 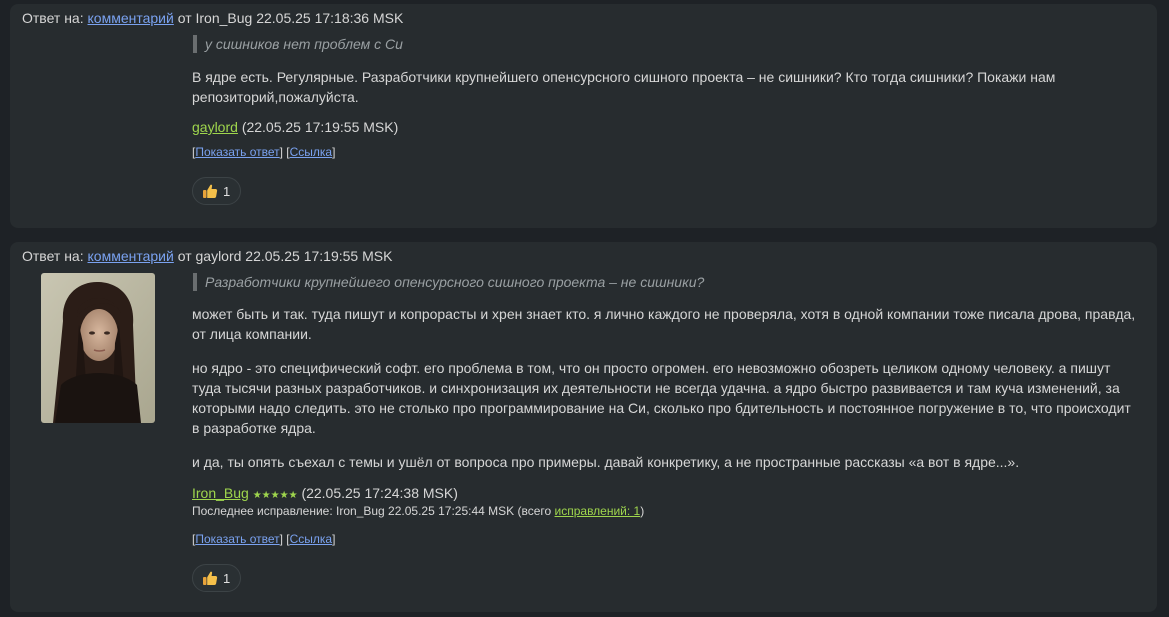 I want to click on reply-author-date: от Iron_Bug 22.05.25 17:18:36 MSK, so click(x=290, y=18).